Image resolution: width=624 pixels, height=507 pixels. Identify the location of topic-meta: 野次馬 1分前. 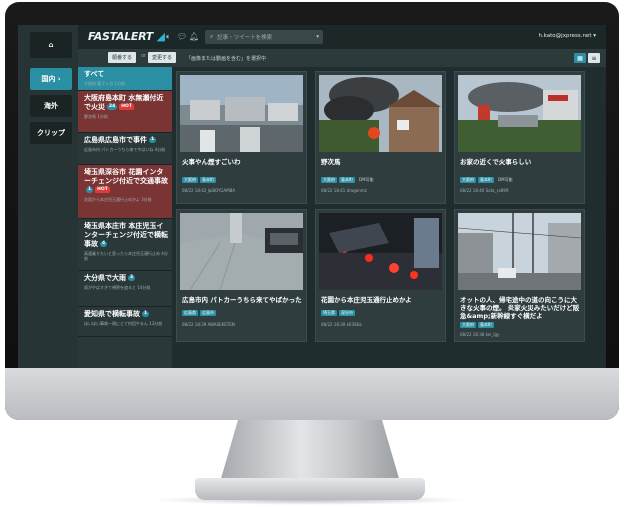
(96, 116).